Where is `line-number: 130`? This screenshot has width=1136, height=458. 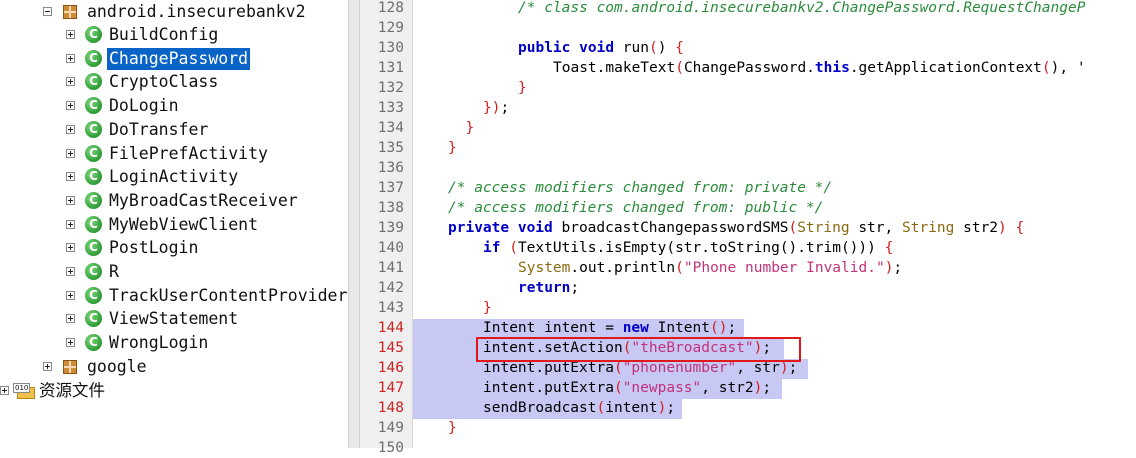
line-number: 130 is located at coordinates (390, 48).